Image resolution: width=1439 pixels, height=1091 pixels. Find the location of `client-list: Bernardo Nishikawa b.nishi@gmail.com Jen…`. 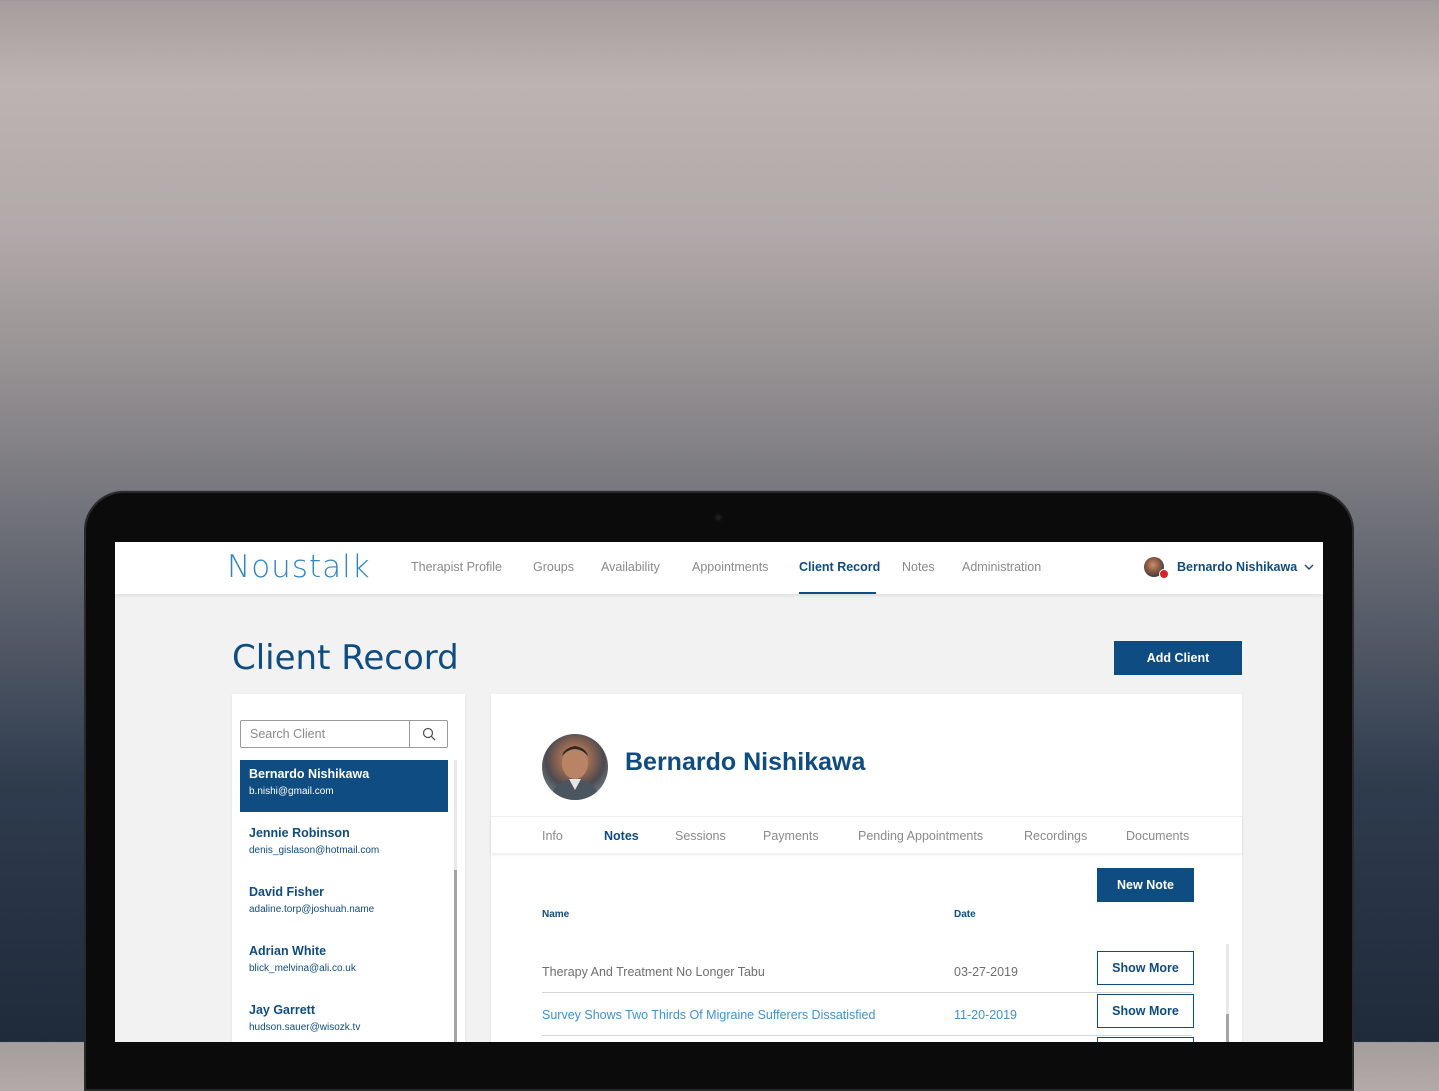

client-list: Bernardo Nishikawa b.nishi@gmail.com Jen… is located at coordinates (344, 901).